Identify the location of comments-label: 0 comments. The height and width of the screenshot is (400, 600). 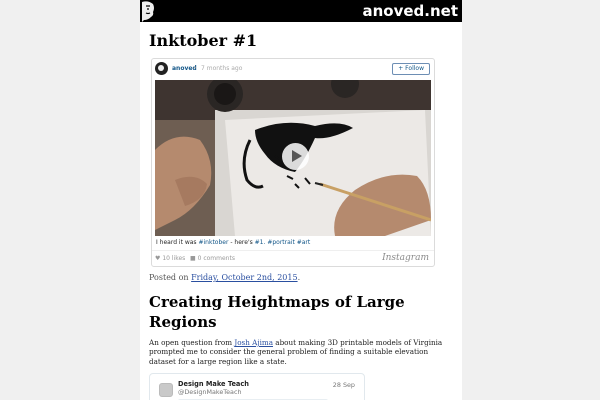
(216, 258).